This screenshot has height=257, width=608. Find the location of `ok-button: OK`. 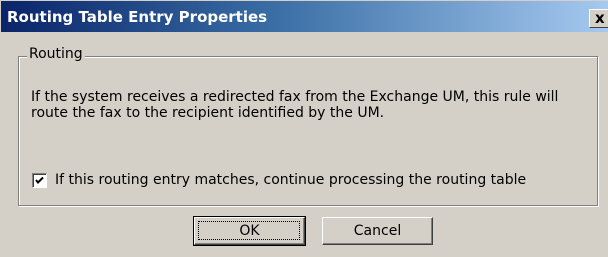

ok-button: OK is located at coordinates (249, 231).